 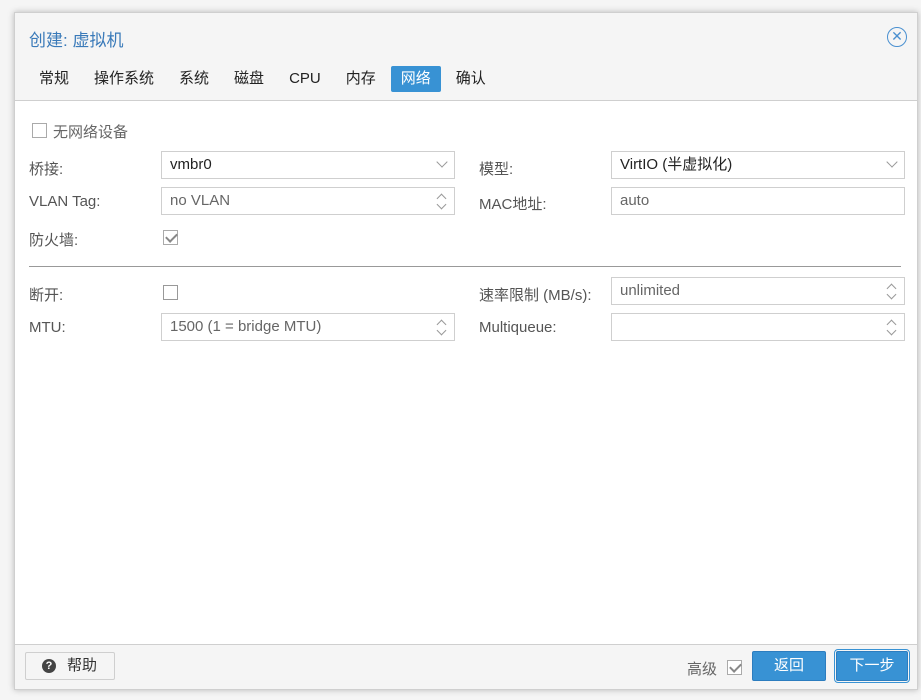 What do you see at coordinates (249, 79) in the screenshot?
I see `tab-disks: 磁盘` at bounding box center [249, 79].